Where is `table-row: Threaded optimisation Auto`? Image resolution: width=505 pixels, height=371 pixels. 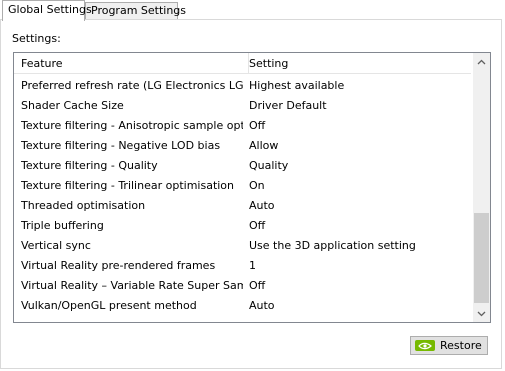
table-row: Threaded optimisation Auto is located at coordinates (242, 206).